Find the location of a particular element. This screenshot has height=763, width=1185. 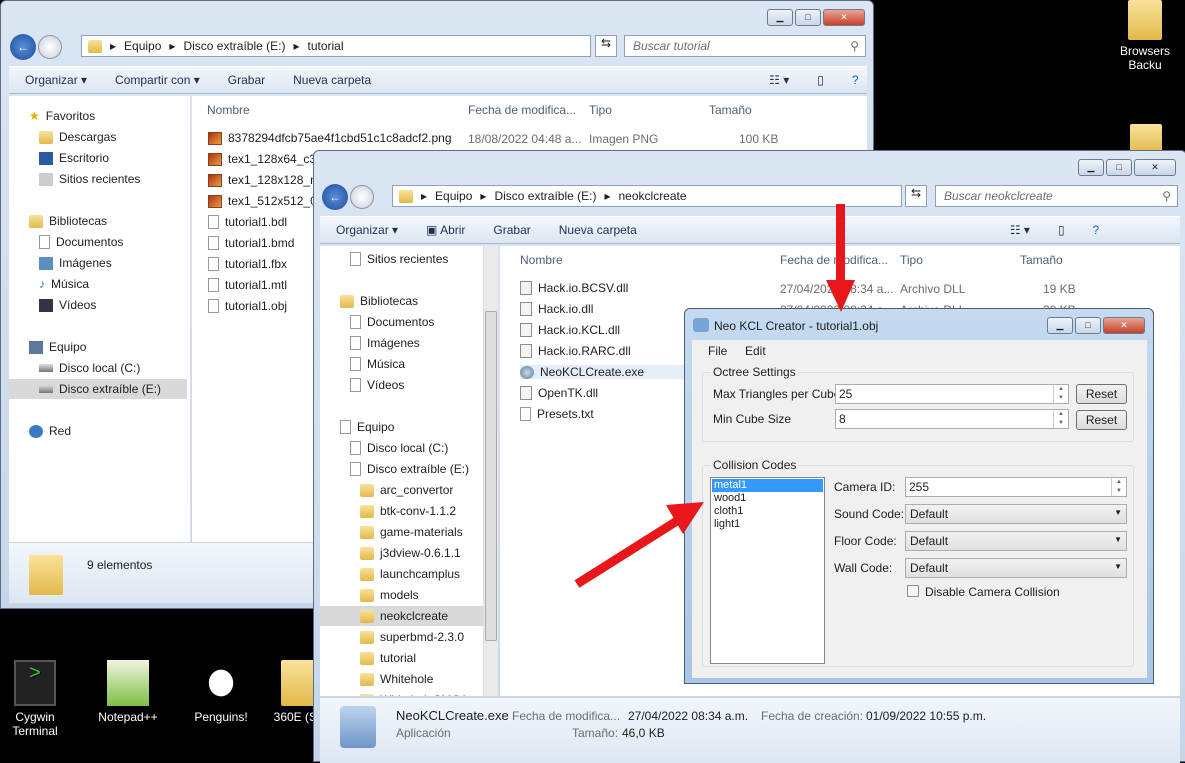

arrow-diagonal-shaft is located at coordinates (628, 551).